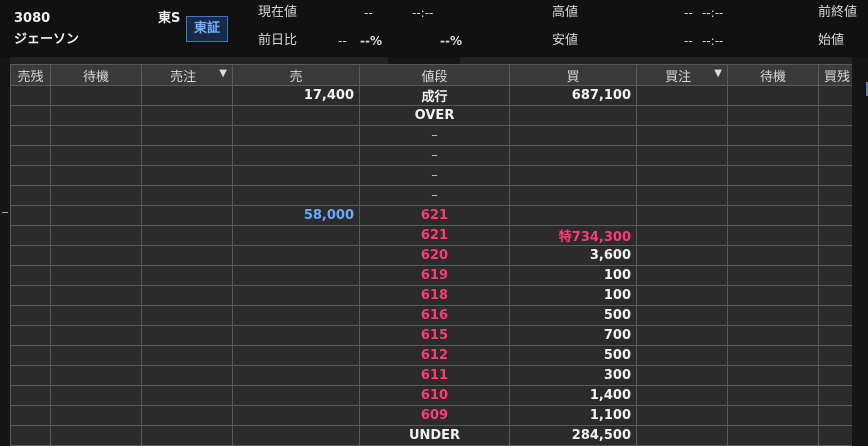 The image size is (868, 446). Describe the element at coordinates (434, 95) in the screenshot. I see `price-cell: 成行` at that location.